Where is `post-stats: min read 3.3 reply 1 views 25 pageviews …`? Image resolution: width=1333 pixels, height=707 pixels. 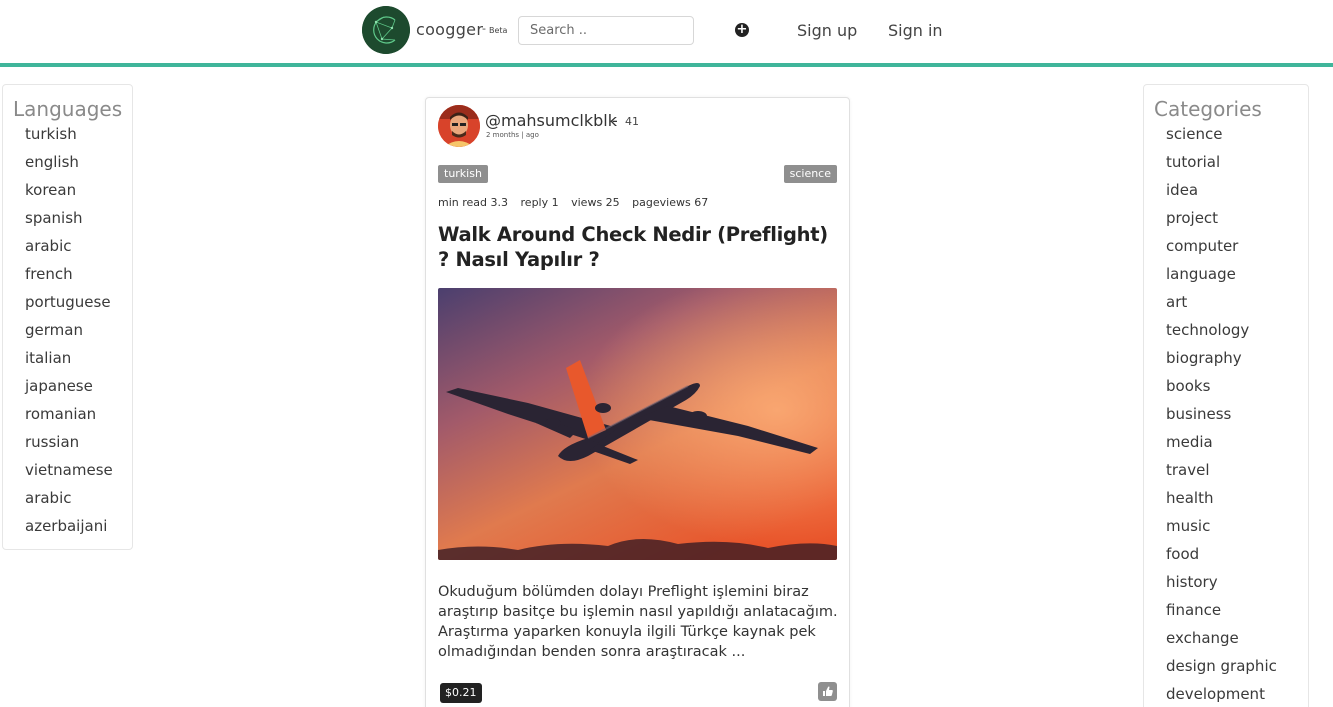
post-stats: min read 3.3 reply 1 views 25 pageviews … is located at coordinates (577, 202).